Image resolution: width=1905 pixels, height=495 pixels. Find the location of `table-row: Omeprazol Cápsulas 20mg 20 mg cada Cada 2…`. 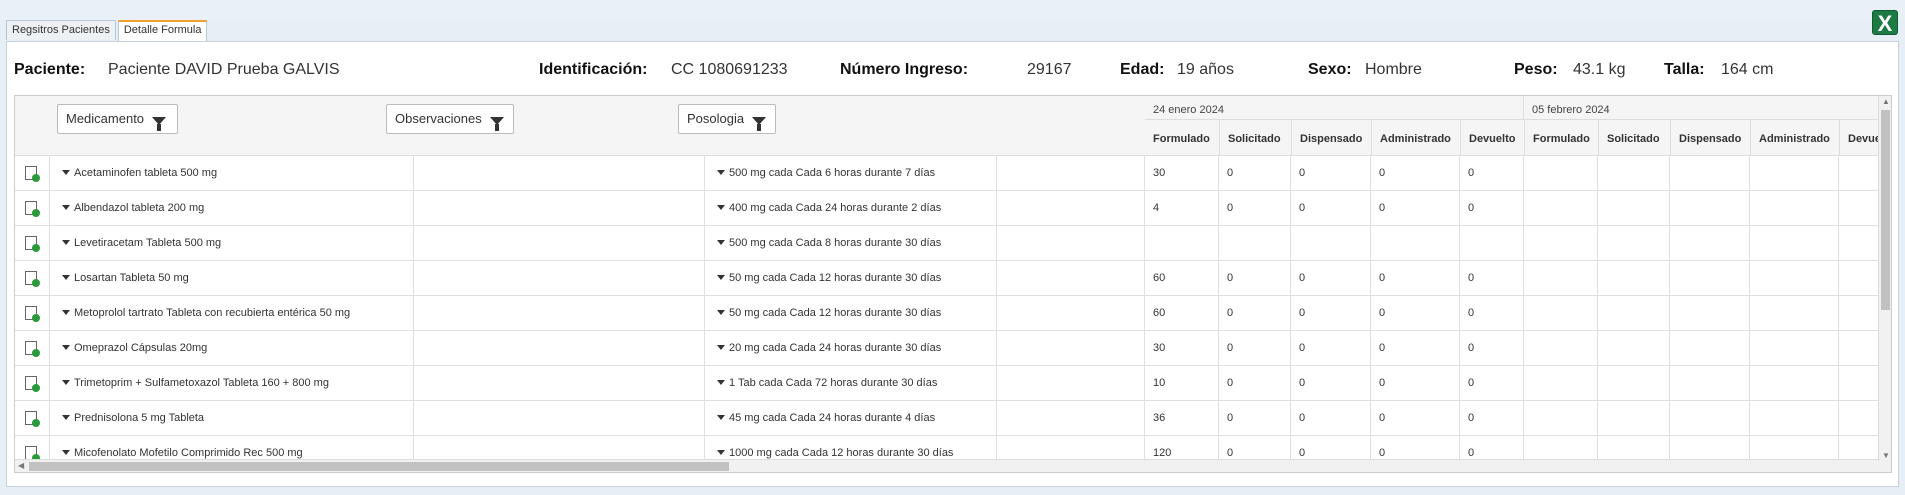

table-row: Omeprazol Cápsulas 20mg 20 mg cada Cada 2… is located at coordinates (953, 348).